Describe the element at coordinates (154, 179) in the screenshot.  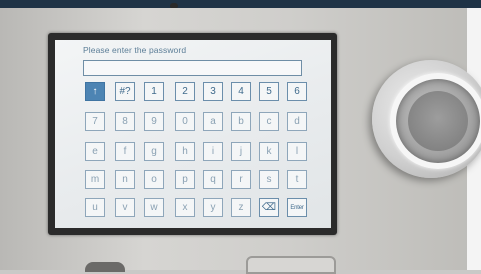
I see `key-o: o` at that location.